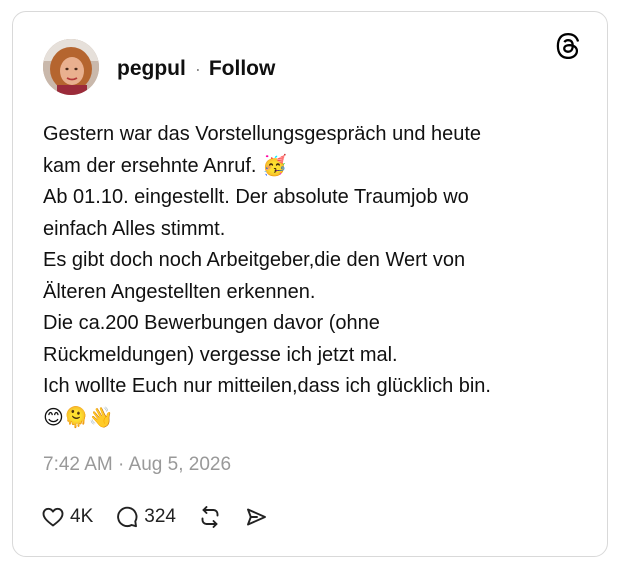 Image resolution: width=620 pixels, height=569 pixels. What do you see at coordinates (165, 165) in the screenshot?
I see `post-text-line: kam der ersehnte Anruf. 🥳` at bounding box center [165, 165].